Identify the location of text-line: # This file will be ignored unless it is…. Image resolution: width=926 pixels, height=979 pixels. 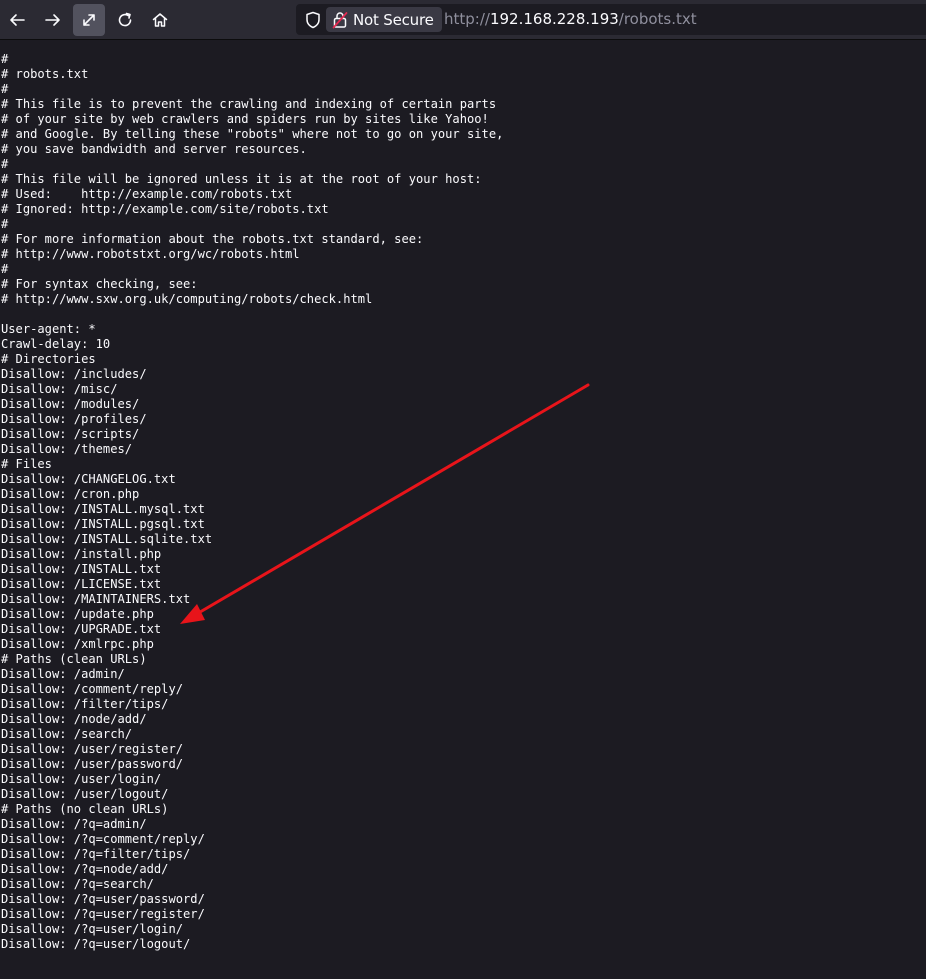
(241, 179).